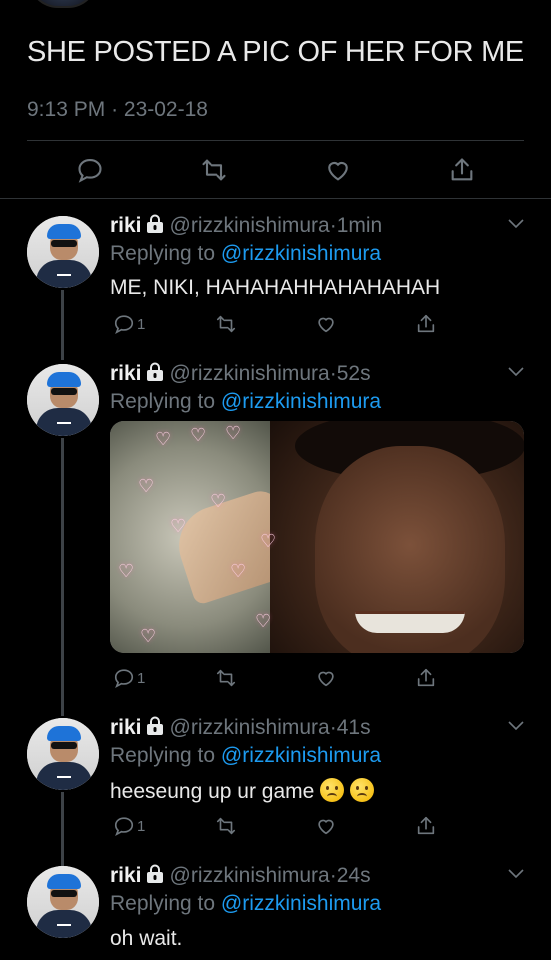 The width and height of the screenshot is (551, 960). What do you see at coordinates (353, 727) in the screenshot?
I see `tweet-time: 41s` at bounding box center [353, 727].